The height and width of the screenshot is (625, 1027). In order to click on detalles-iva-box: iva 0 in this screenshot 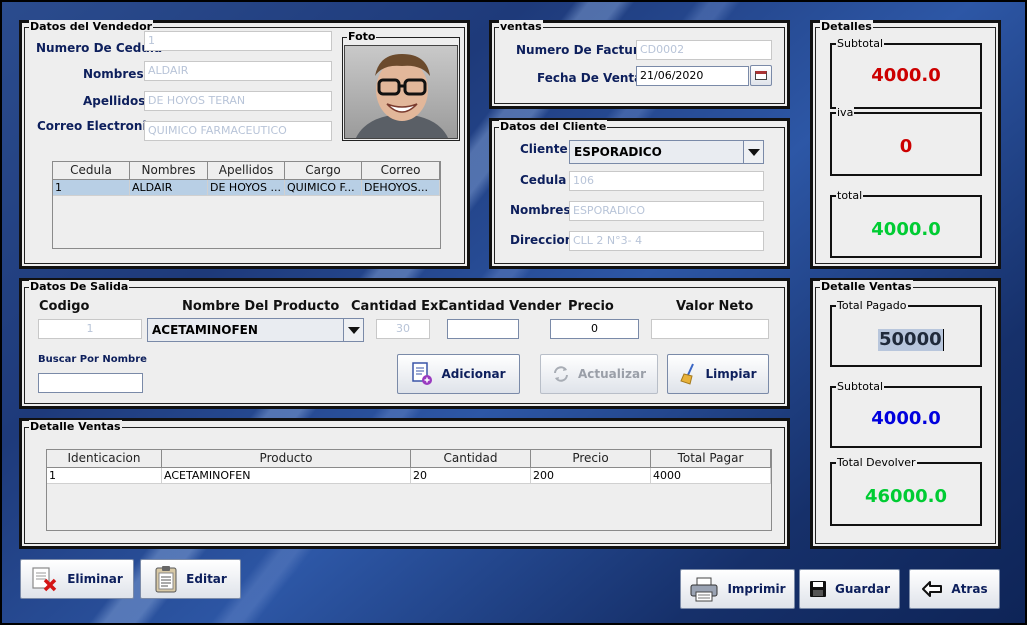, I will do `click(906, 141)`.